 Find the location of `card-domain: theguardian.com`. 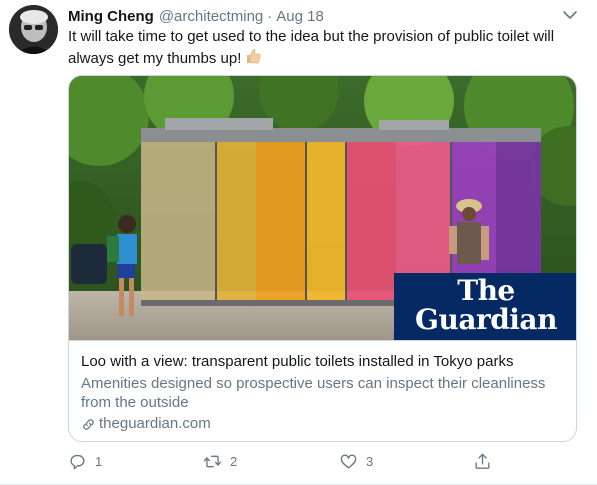

card-domain: theguardian.com is located at coordinates (155, 423).